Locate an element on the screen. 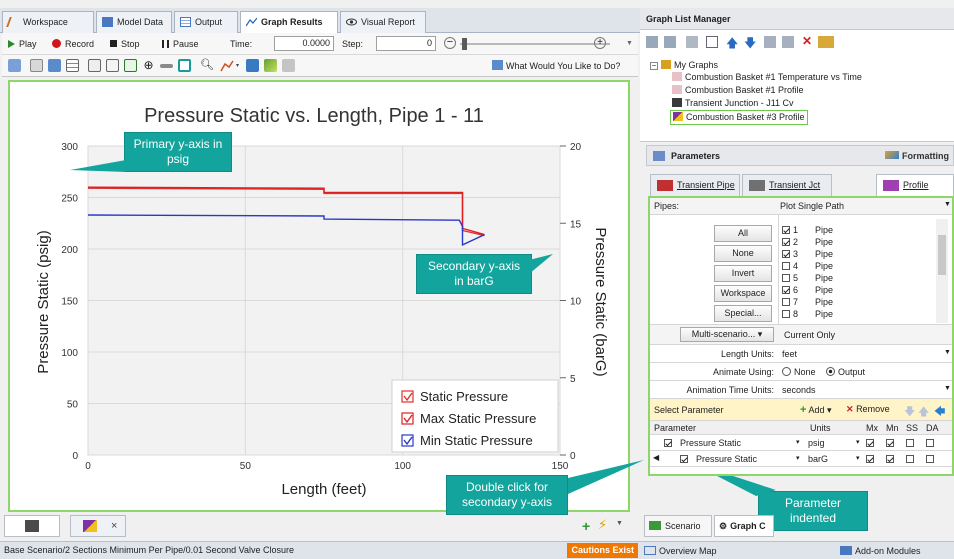 Image resolution: width=954 pixels, height=559 pixels. add-icon: + is located at coordinates (586, 526).